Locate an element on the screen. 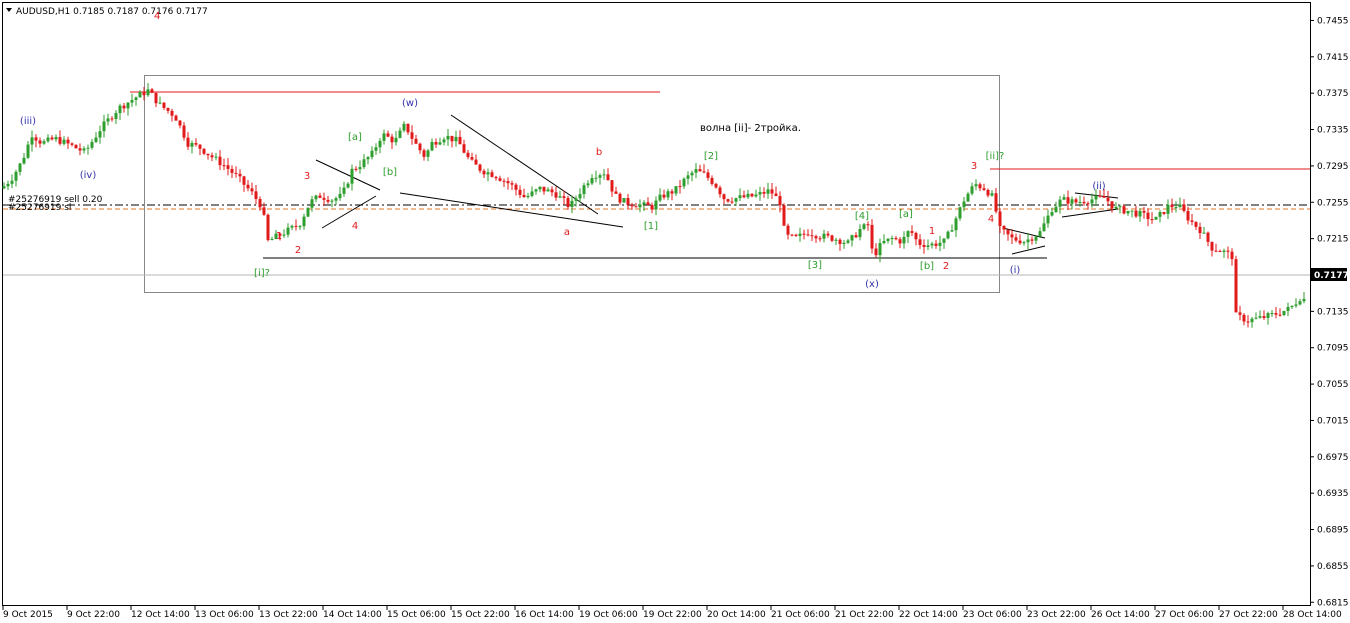 The width and height of the screenshot is (1350, 623). time-tick-label: 20 Oct 14:00 is located at coordinates (736, 615).